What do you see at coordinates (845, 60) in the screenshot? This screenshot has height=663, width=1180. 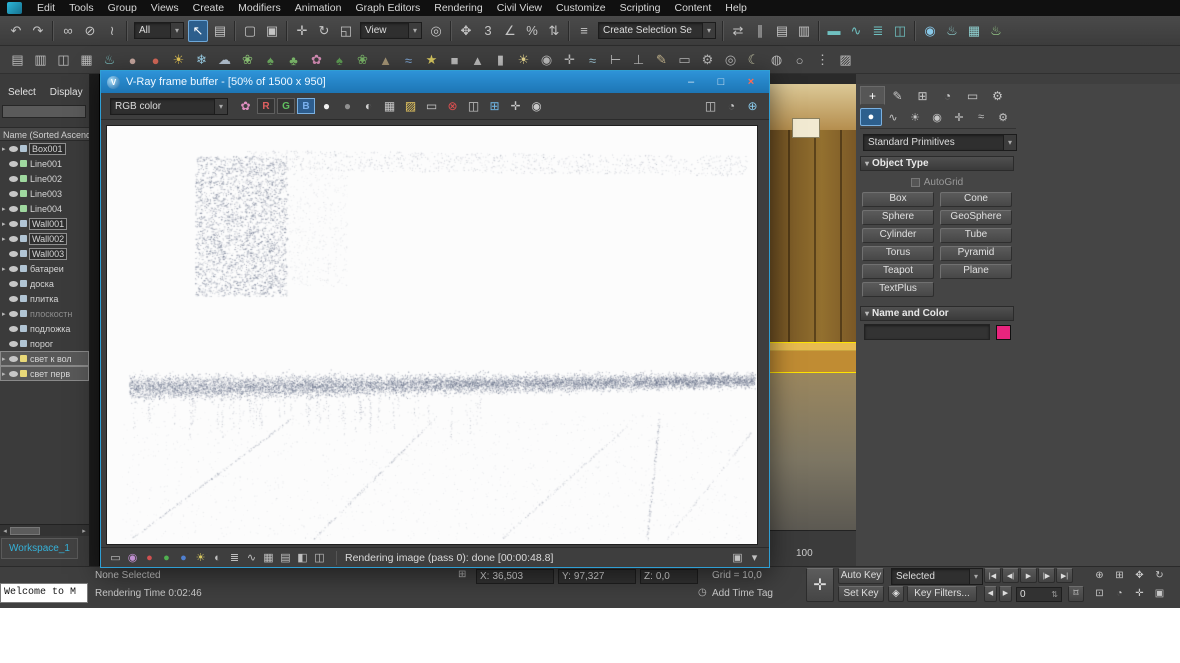 I see `hatch-icon: ▨` at bounding box center [845, 60].